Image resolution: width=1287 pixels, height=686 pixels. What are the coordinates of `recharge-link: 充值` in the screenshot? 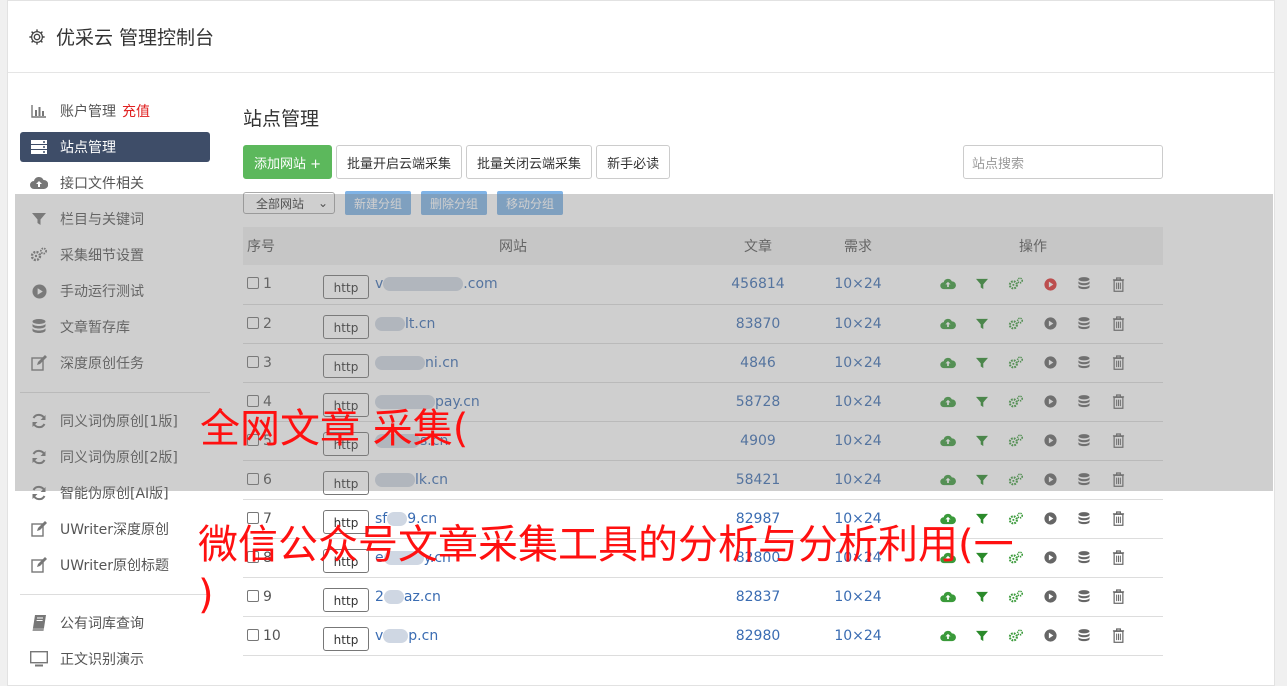 It's located at (136, 111).